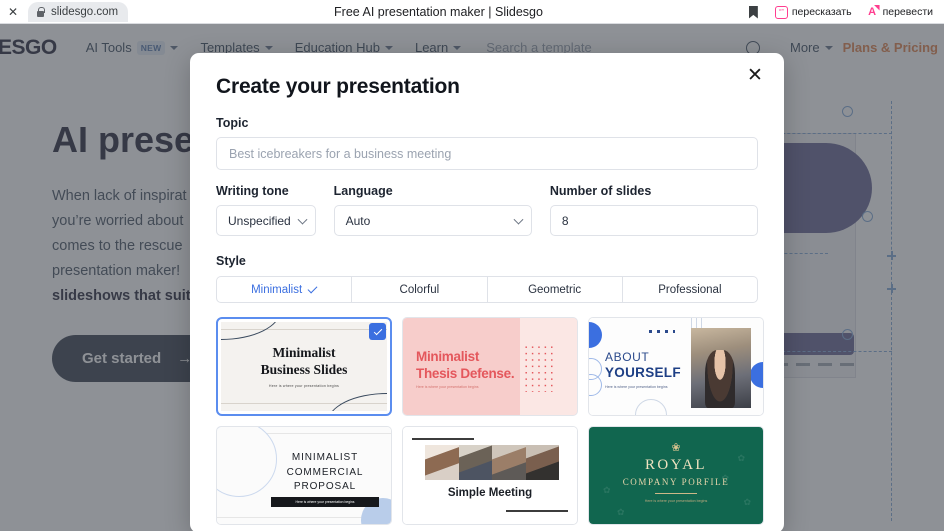 This screenshot has width=944, height=531. I want to click on style-tab-geometric: Geometric, so click(555, 289).